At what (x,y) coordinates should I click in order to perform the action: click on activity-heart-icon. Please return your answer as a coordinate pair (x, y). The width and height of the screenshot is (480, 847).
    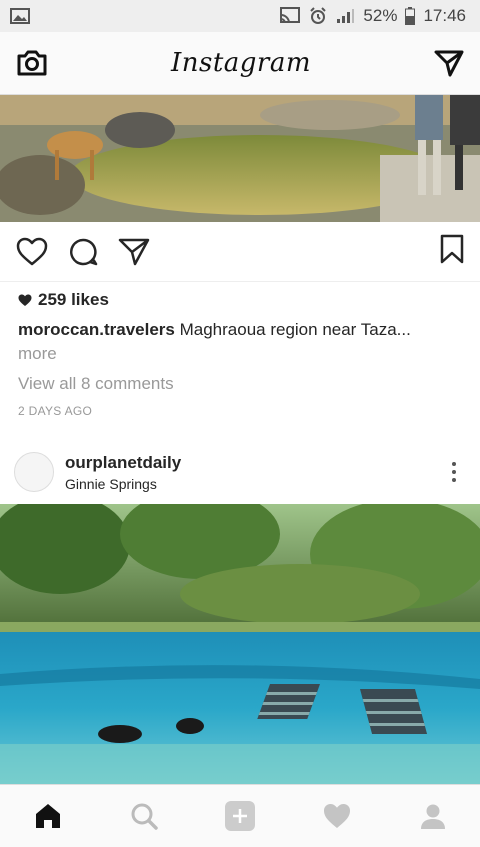
    Looking at the image, I should click on (337, 816).